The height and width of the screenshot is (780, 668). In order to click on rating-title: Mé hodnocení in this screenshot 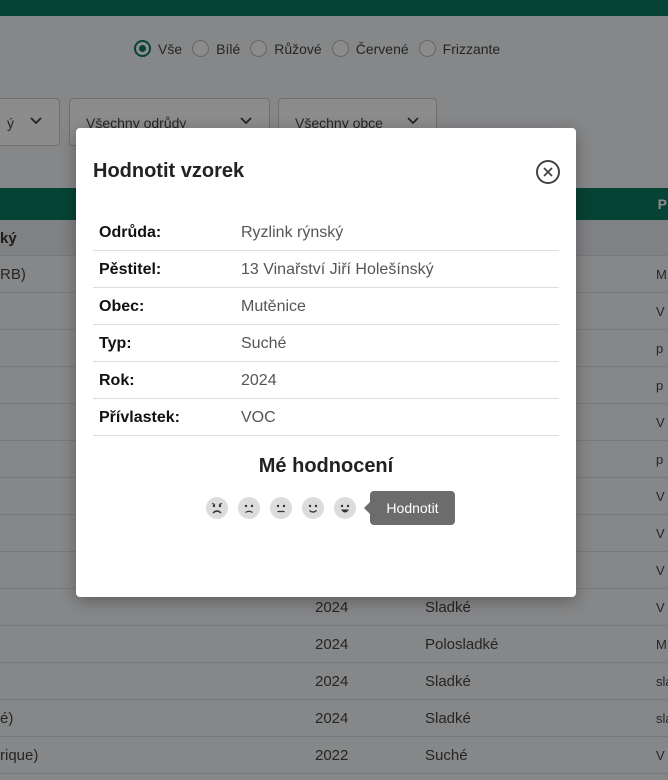, I will do `click(326, 466)`.